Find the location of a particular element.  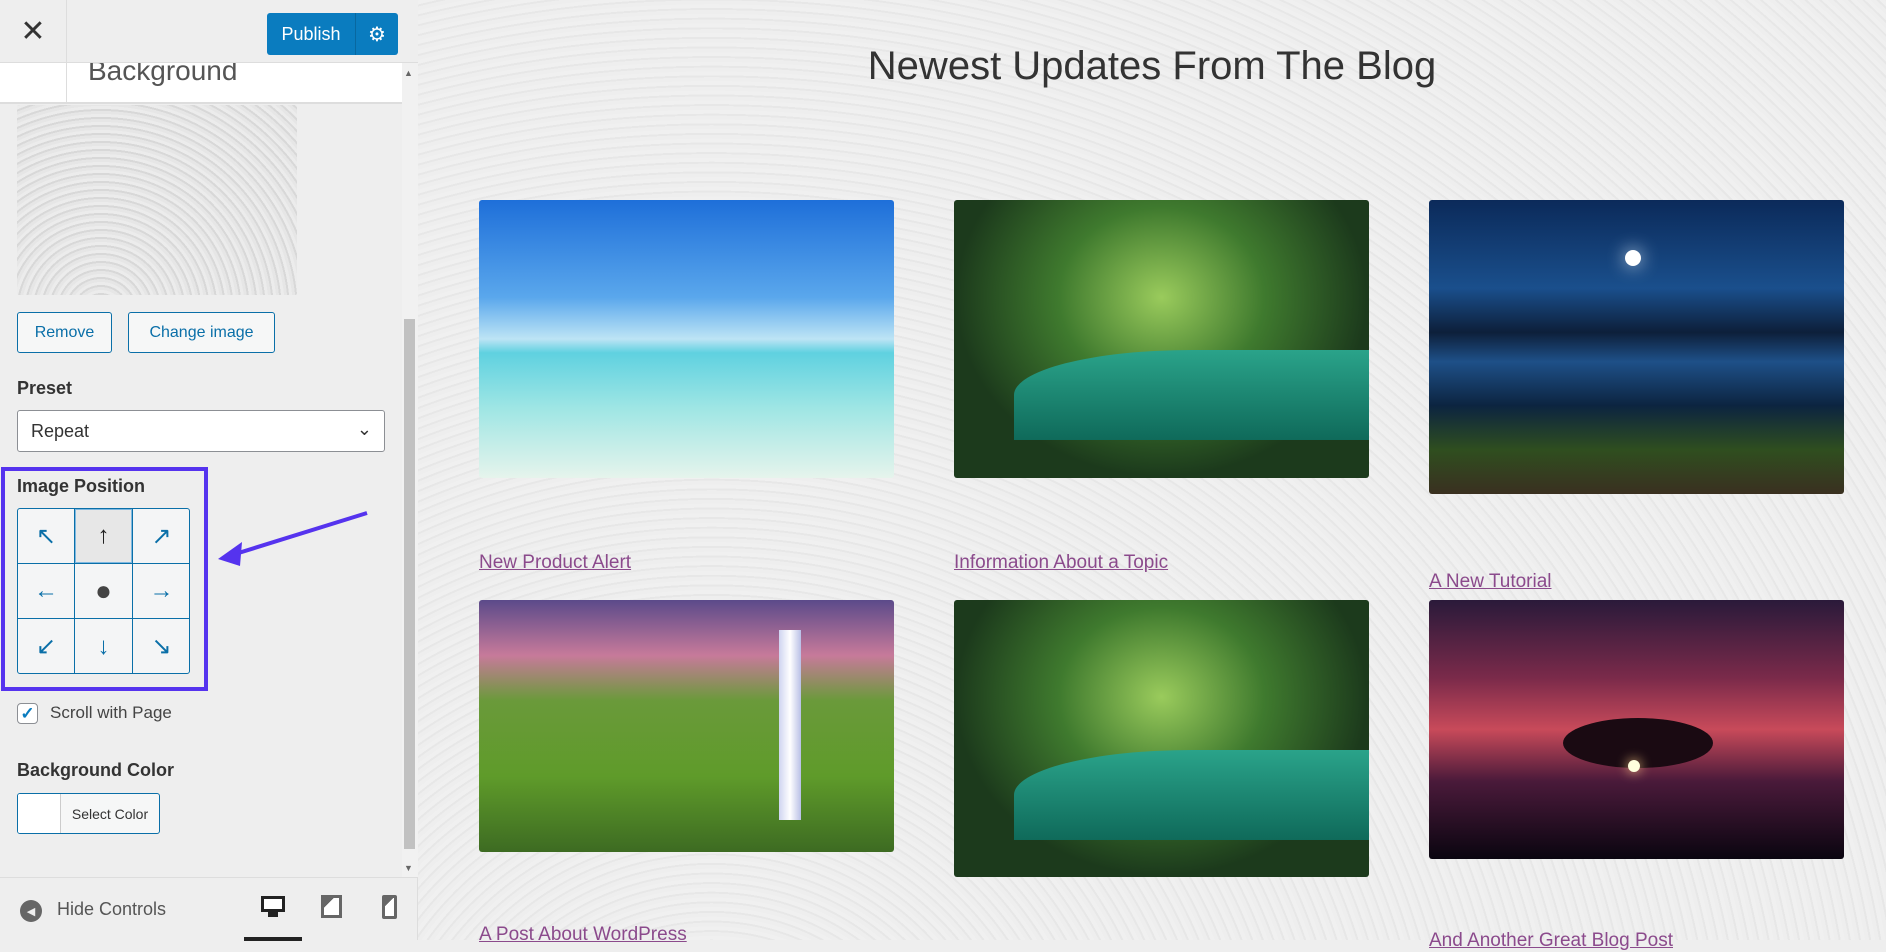

image-position-label: Image Position is located at coordinates (81, 486).